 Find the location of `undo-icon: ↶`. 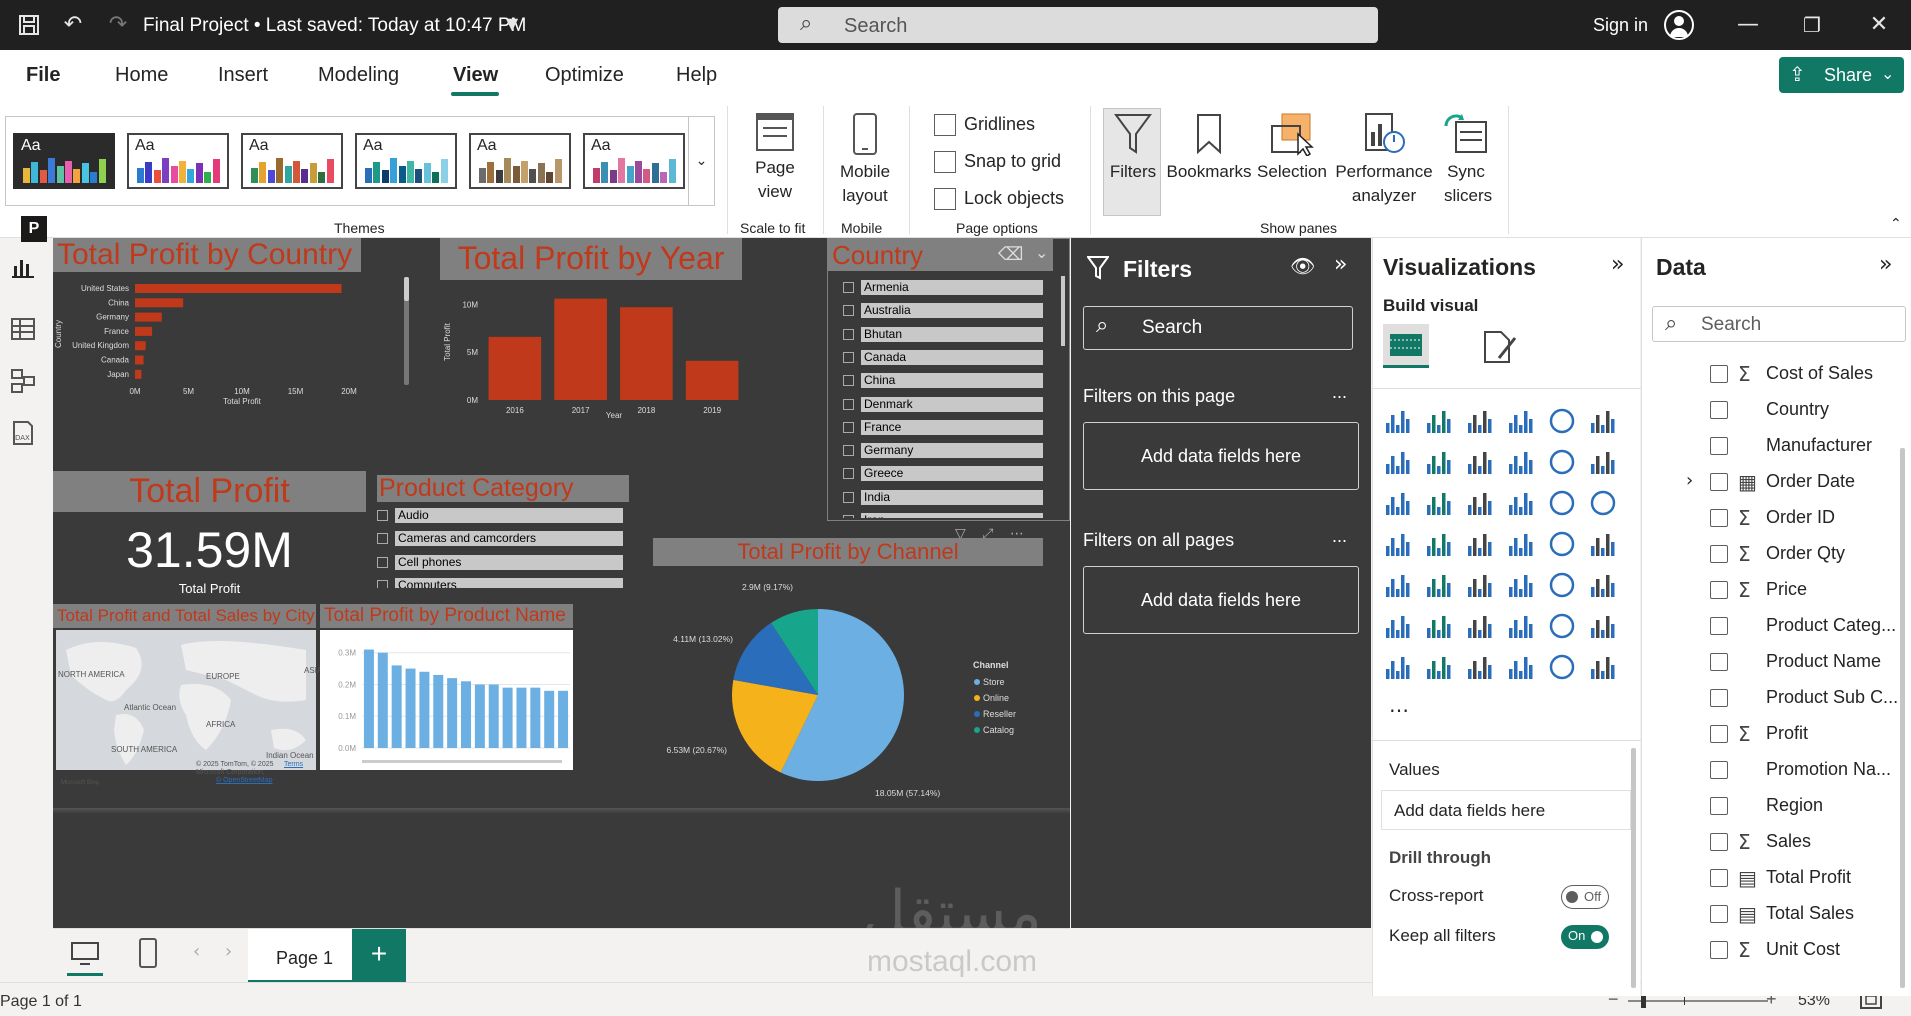

undo-icon: ↶ is located at coordinates (73, 25).